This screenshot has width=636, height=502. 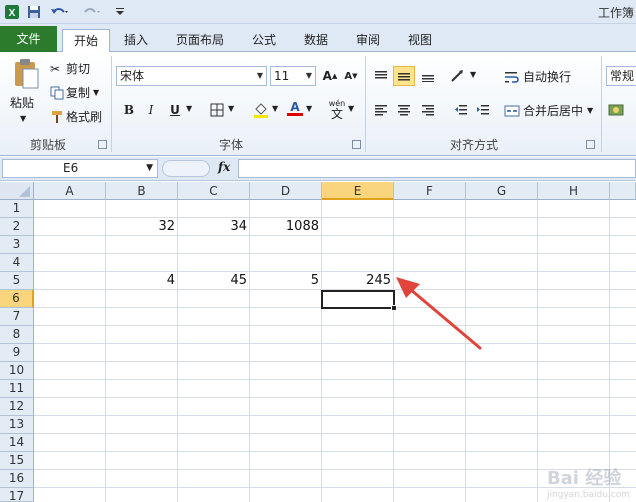 I want to click on cell-d5: 5, so click(x=286, y=281).